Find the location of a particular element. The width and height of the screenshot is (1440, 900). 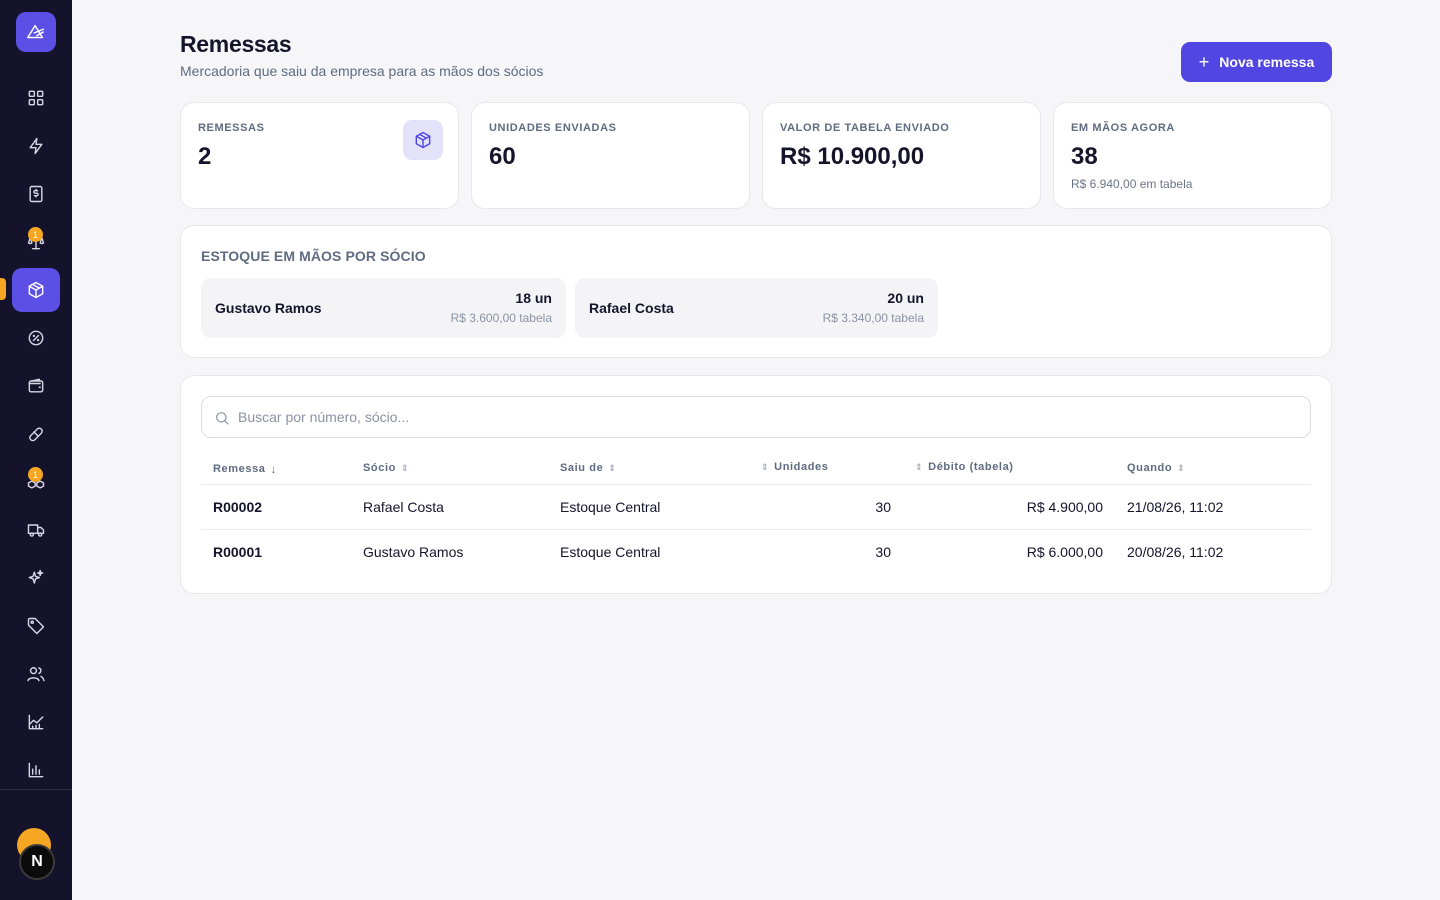

search-input is located at coordinates (768, 417).